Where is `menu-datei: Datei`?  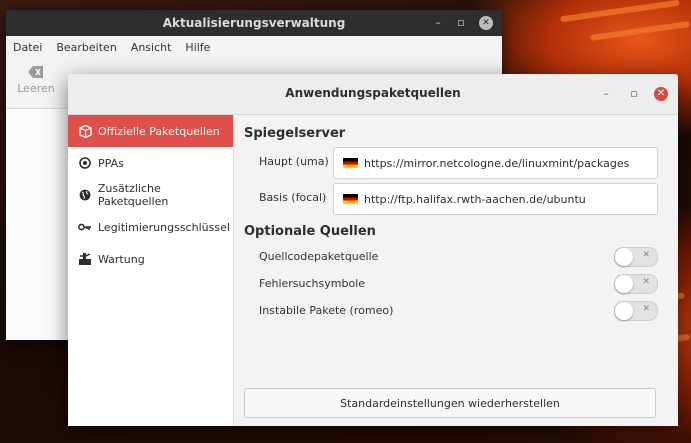
menu-datei: Datei is located at coordinates (27, 47).